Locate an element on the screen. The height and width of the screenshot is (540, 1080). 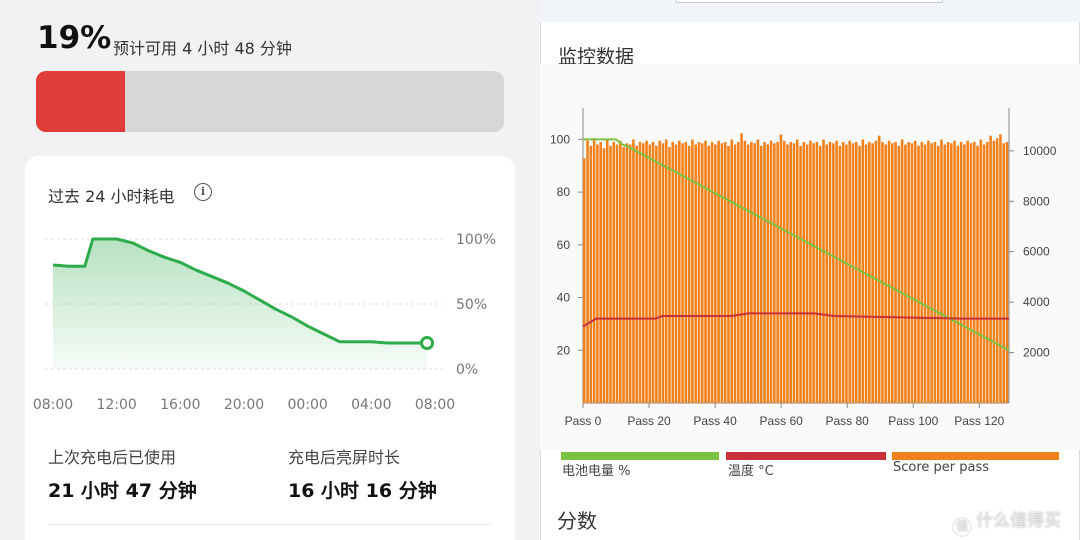
y-right-tick-label: 2000 is located at coordinates (1036, 353).